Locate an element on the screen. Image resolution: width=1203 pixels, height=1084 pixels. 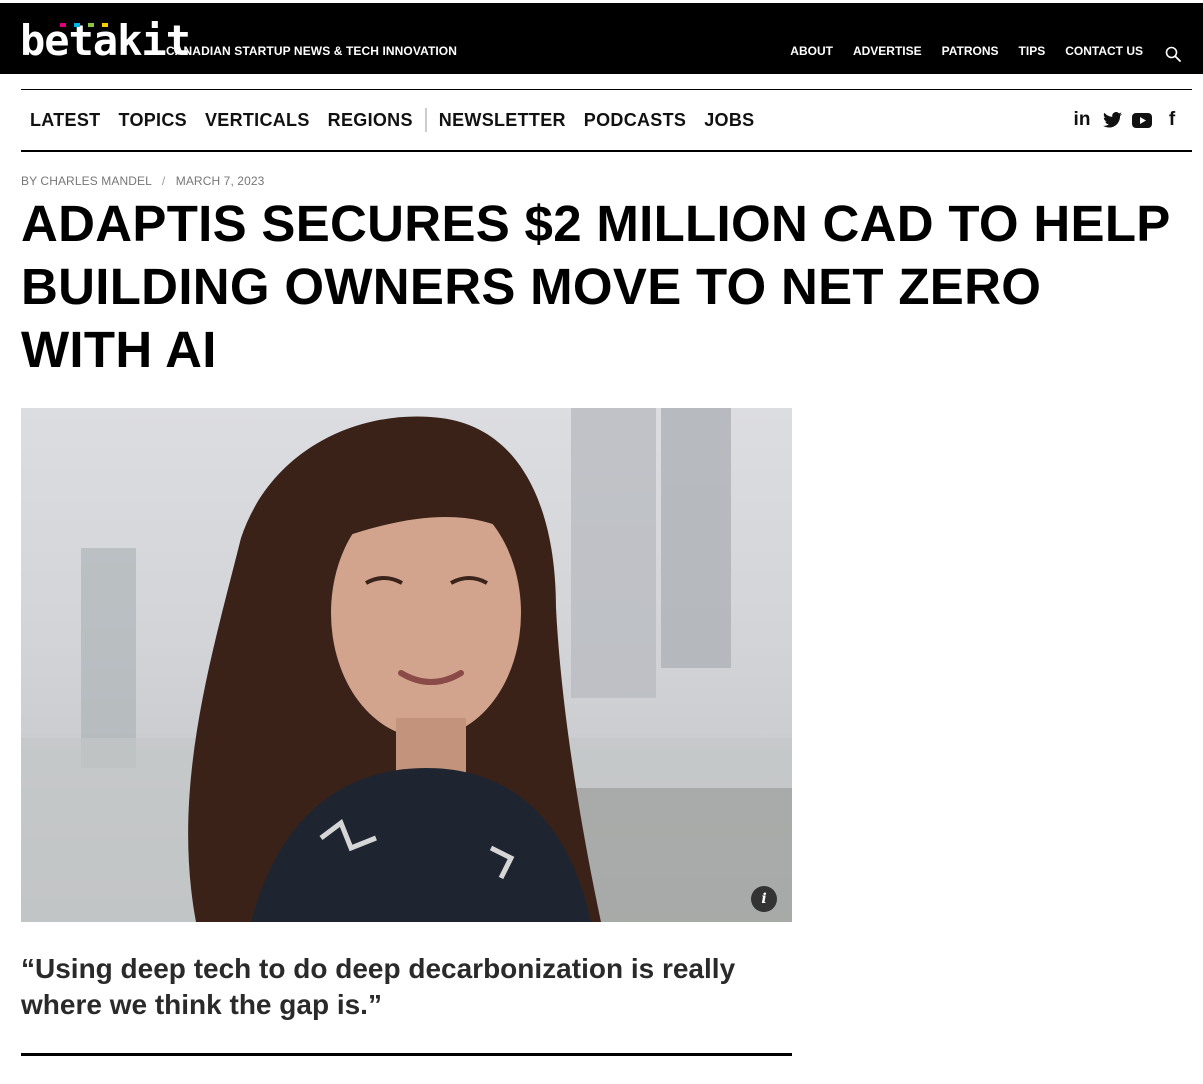
youtube-icon is located at coordinates (1142, 120).